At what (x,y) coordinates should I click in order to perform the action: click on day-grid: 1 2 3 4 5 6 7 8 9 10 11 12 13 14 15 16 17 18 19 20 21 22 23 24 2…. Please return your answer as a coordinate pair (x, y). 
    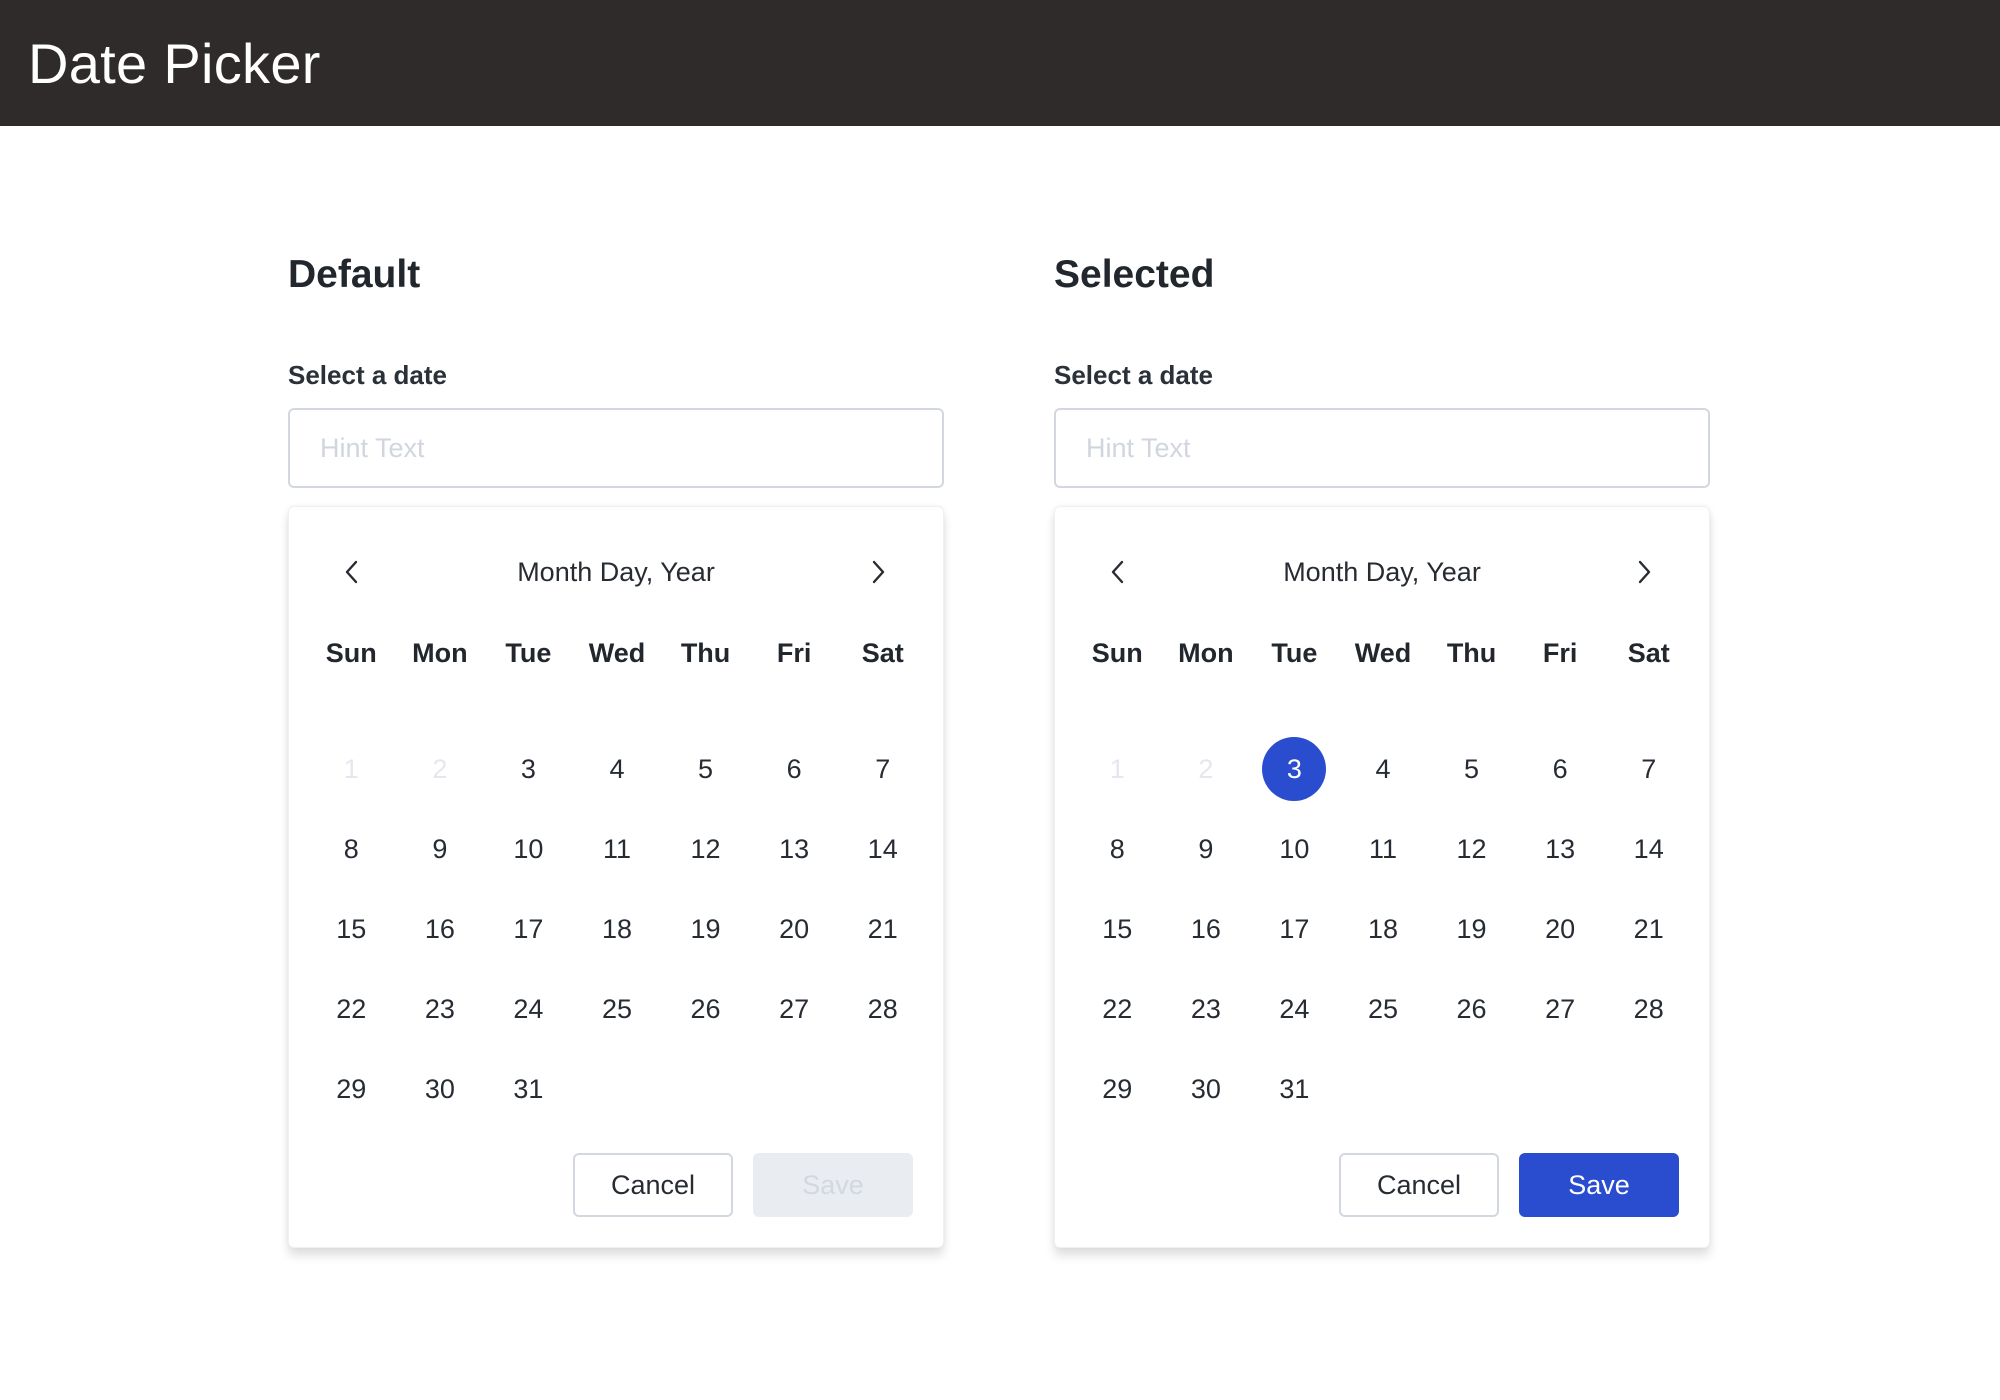
    Looking at the image, I should click on (1383, 929).